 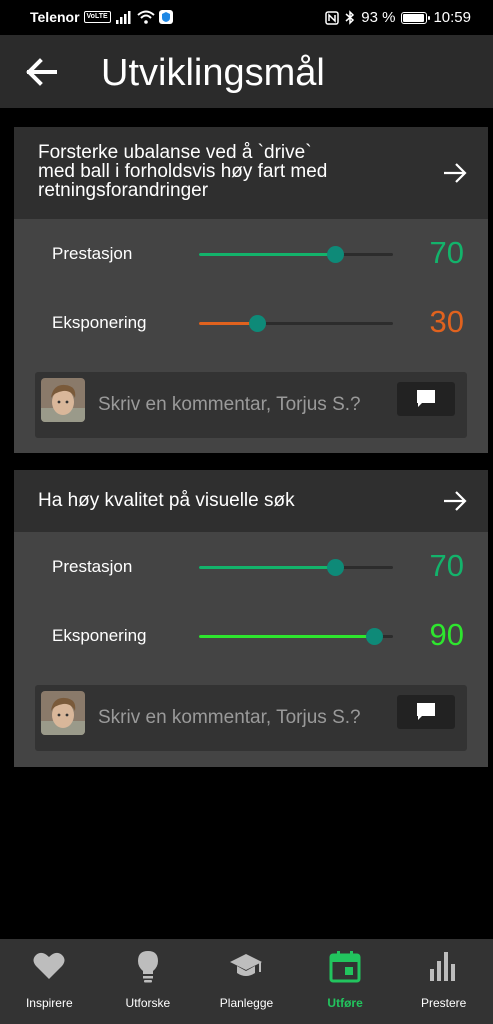 What do you see at coordinates (123, 17) in the screenshot?
I see `signal-icon` at bounding box center [123, 17].